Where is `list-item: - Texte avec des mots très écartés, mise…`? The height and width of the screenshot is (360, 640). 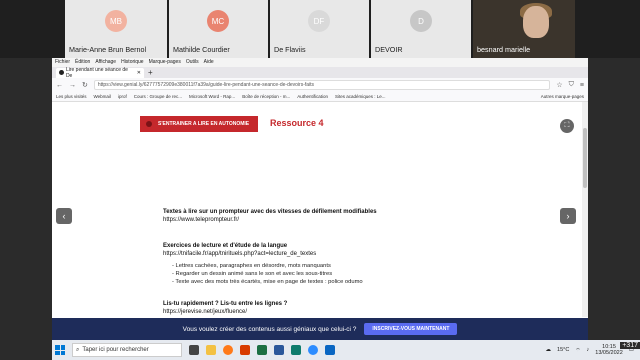
list-item: - Texte avec des mots très écartés, mise… is located at coordinates (267, 282).